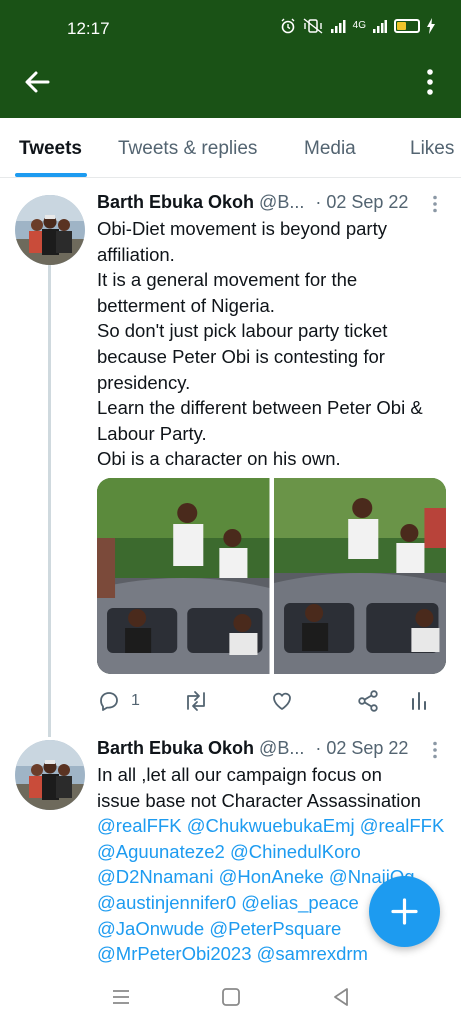 Image resolution: width=461 pixels, height=1024 pixels. Describe the element at coordinates (241, 356) in the screenshot. I see `text-line: because Peter Obi is contesting for` at that location.